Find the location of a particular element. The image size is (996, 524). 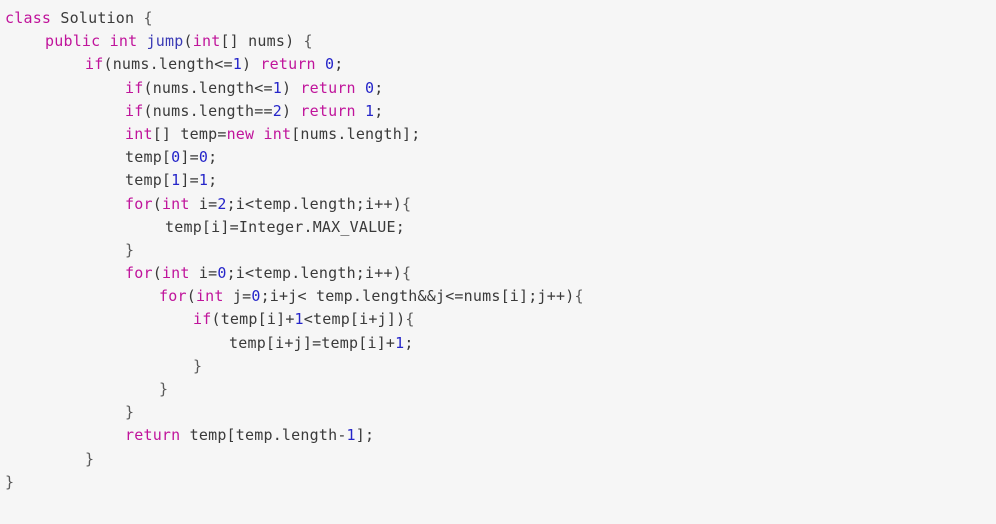

code-token-kw: public is located at coordinates (73, 41).